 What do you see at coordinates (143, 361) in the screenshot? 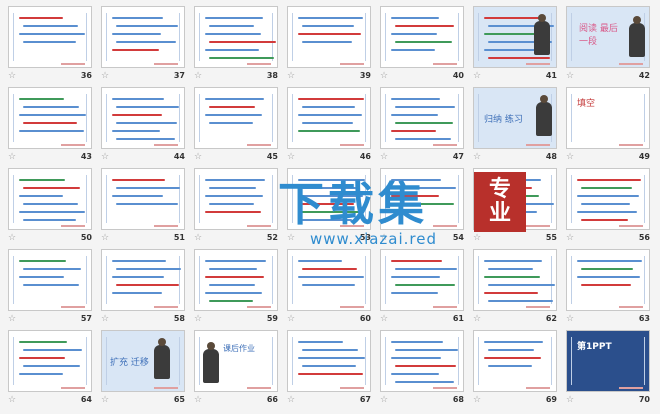
I see `slide-preview: 扩充 迁移` at bounding box center [143, 361].